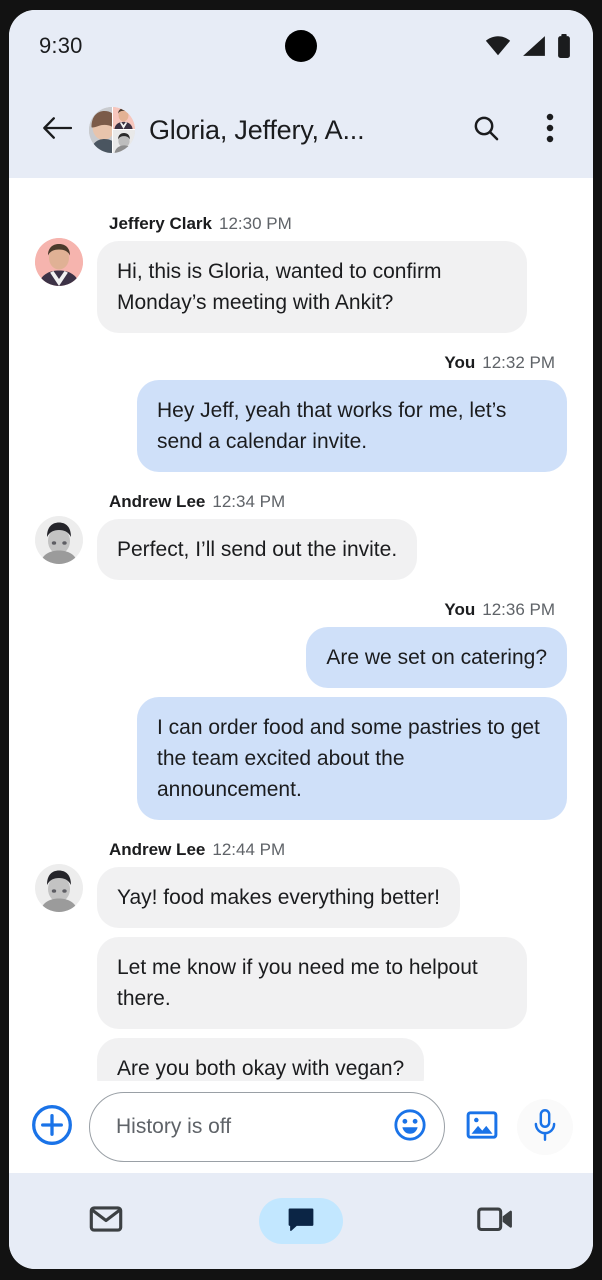 Image resolution: width=602 pixels, height=1280 pixels. I want to click on microphone-icon, so click(545, 1127).